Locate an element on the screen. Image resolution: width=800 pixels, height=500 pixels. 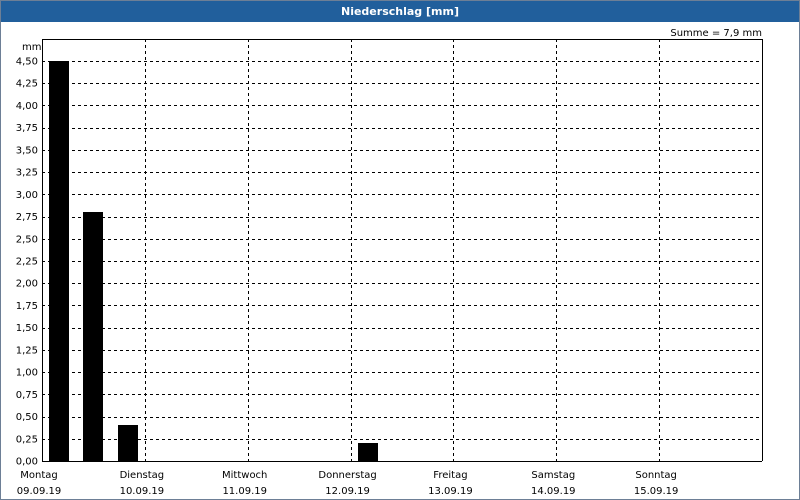
y-tick-label: 2,25 is located at coordinates (27, 262).